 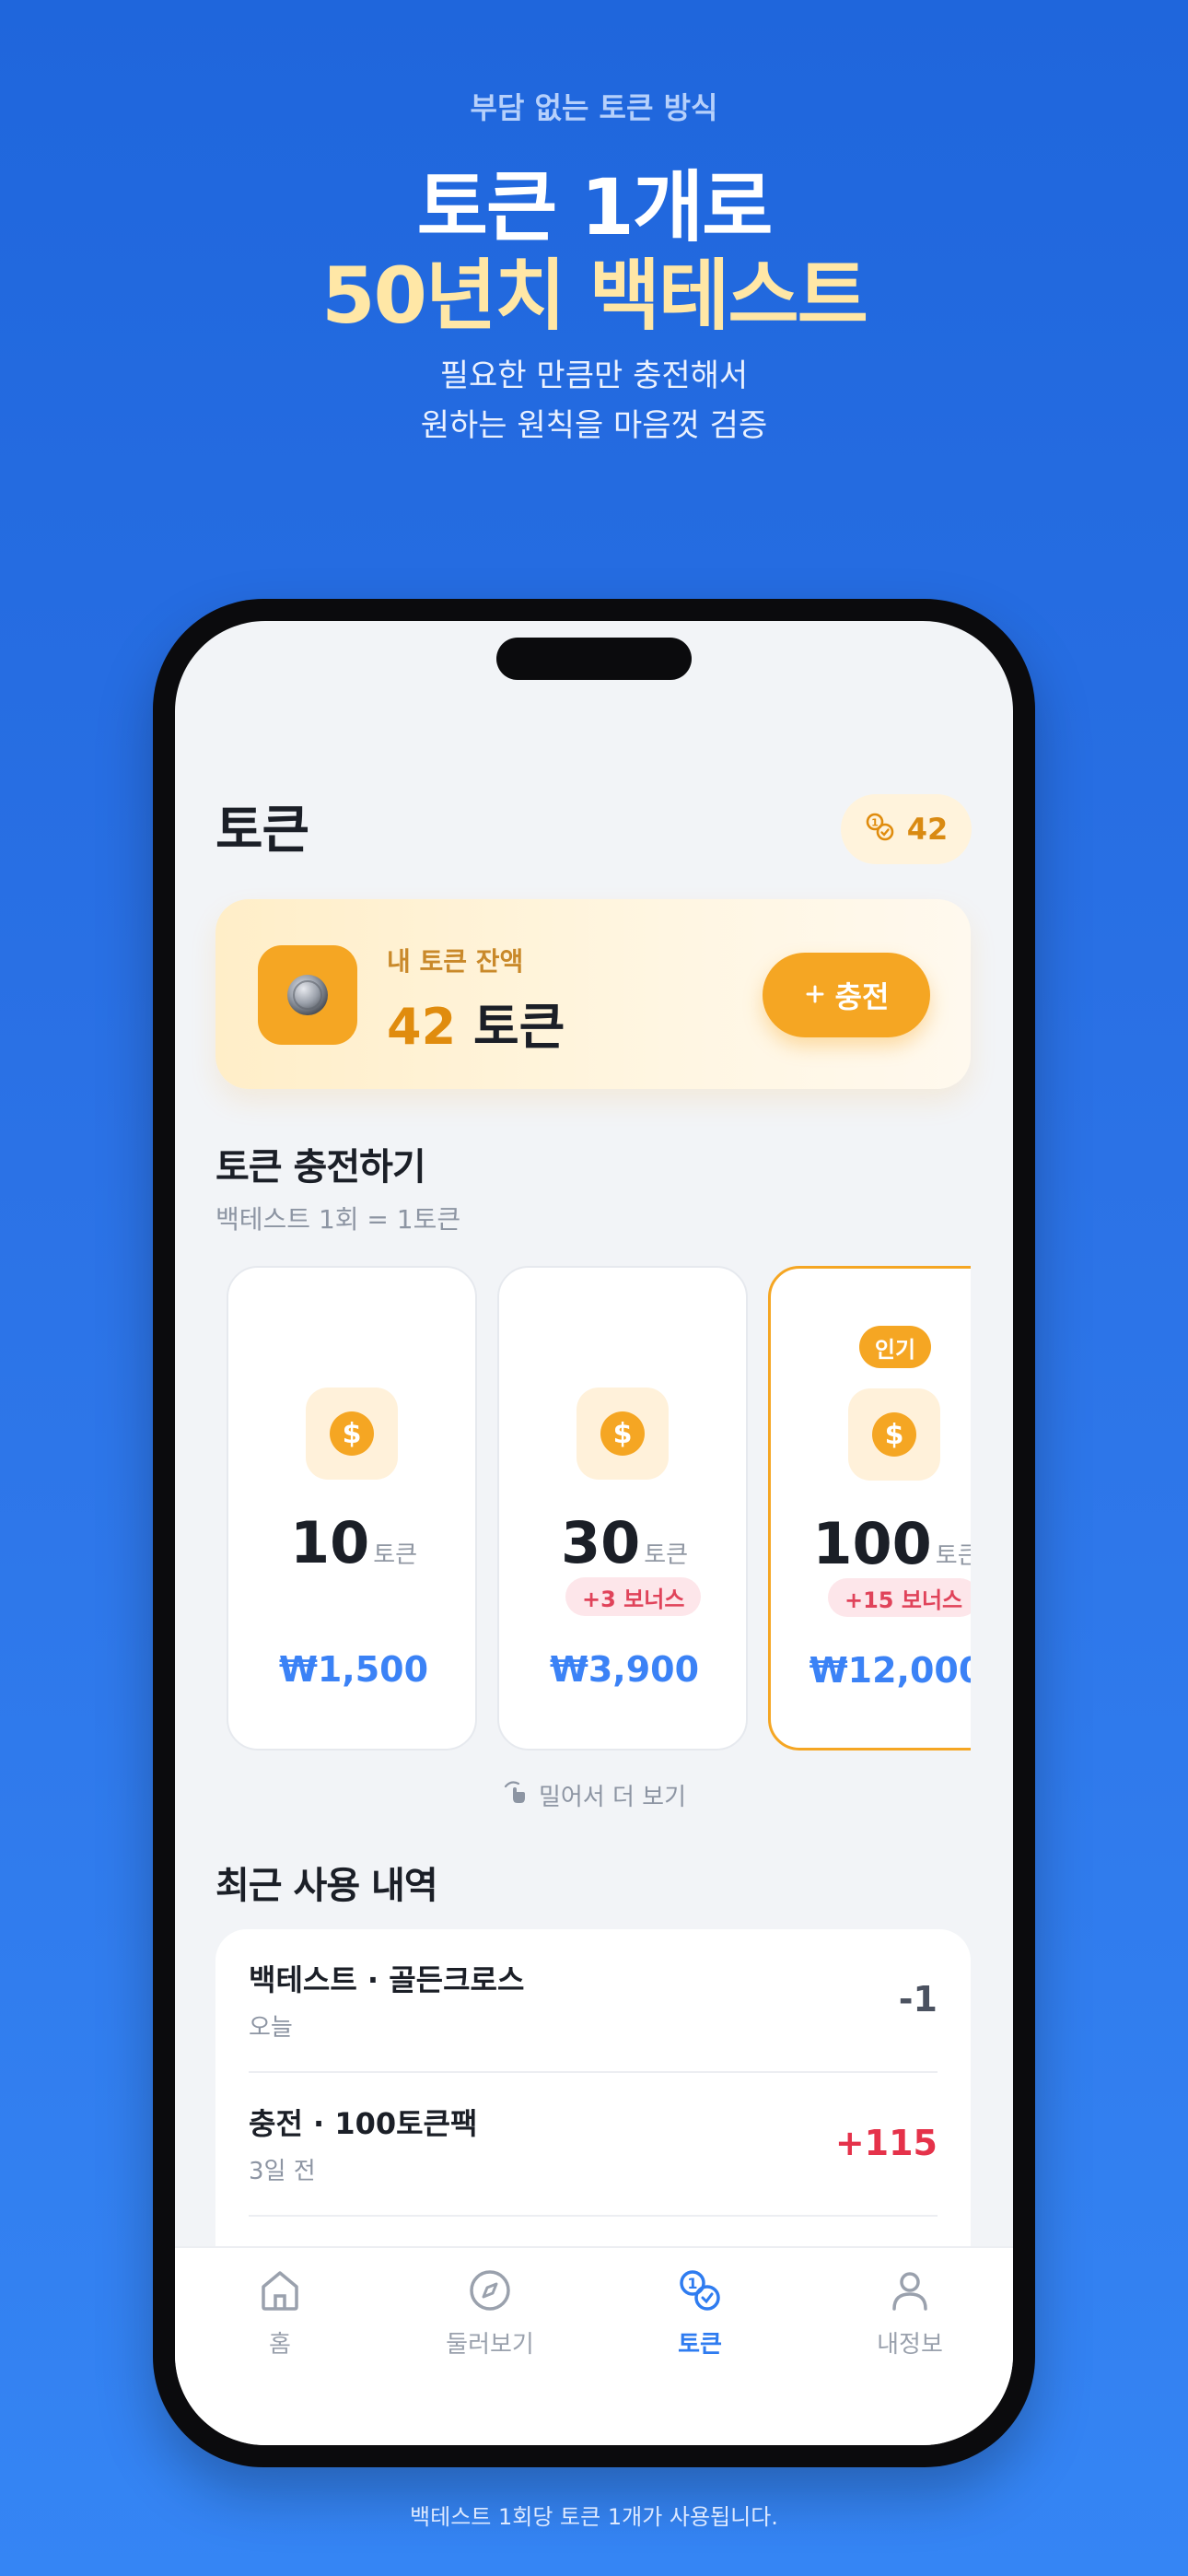 I want to click on history-item-title: 백테스트 · 골든크로스, so click(x=387, y=1979).